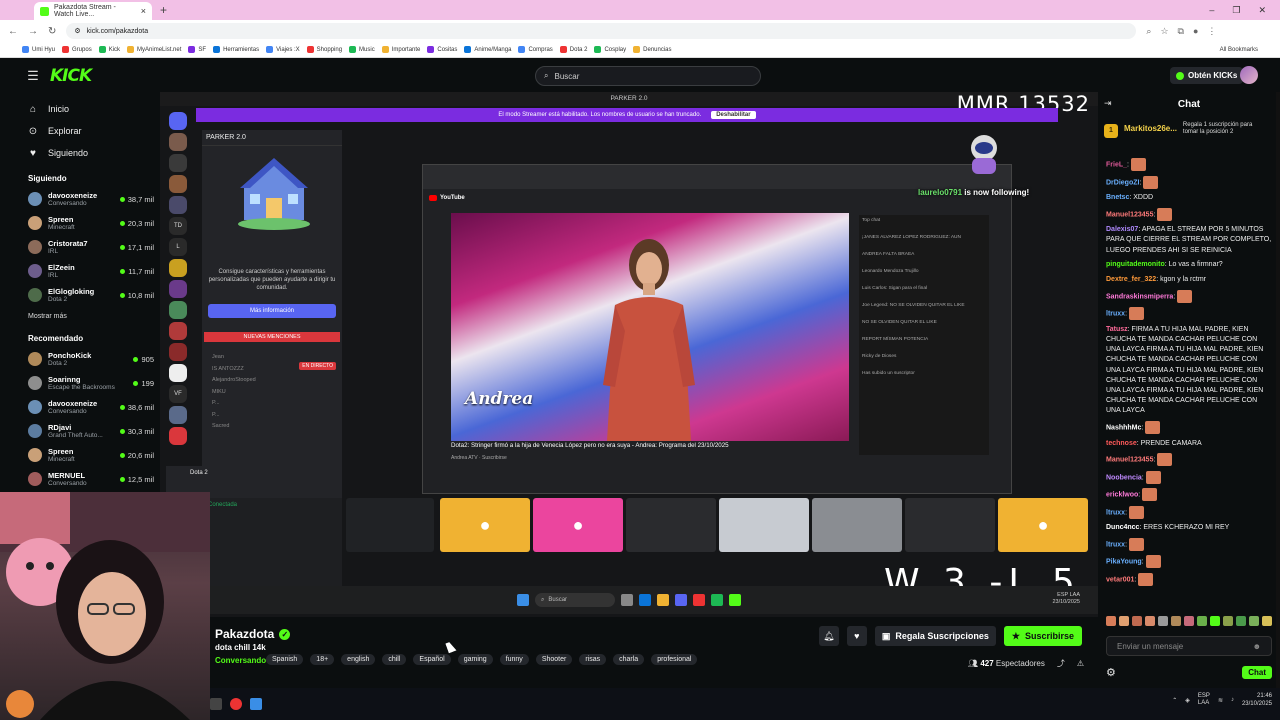 Image resolution: width=1280 pixels, height=720 pixels. I want to click on bookmark-item: Viajes :X, so click(283, 49).